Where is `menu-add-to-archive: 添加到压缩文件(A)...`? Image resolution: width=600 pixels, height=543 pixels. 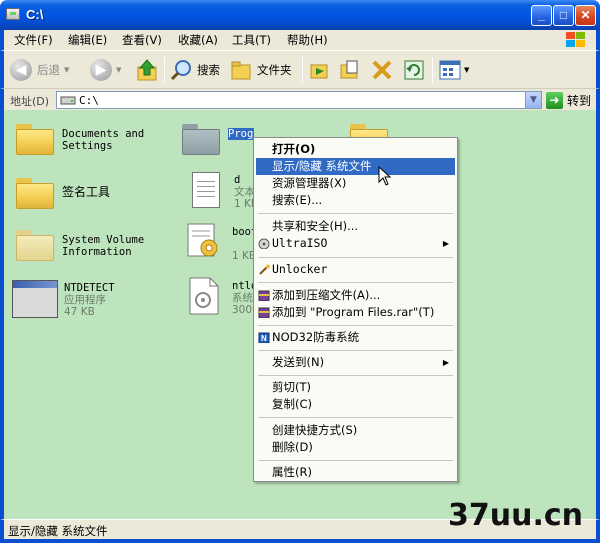 menu-add-to-archive: 添加到压缩文件(A)... is located at coordinates (355, 295).